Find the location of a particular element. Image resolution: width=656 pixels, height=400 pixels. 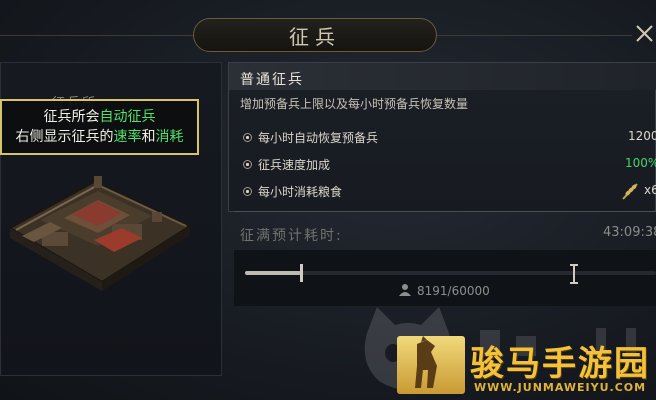

slider-marker-icon is located at coordinates (574, 274).